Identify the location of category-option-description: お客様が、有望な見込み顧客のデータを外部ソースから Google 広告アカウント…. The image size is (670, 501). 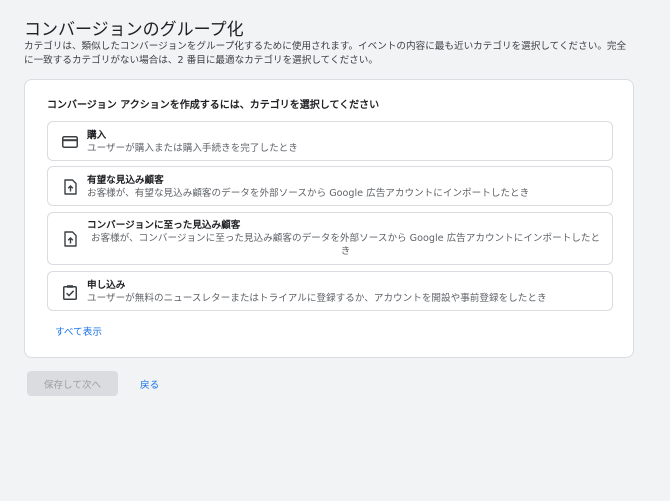
(308, 193).